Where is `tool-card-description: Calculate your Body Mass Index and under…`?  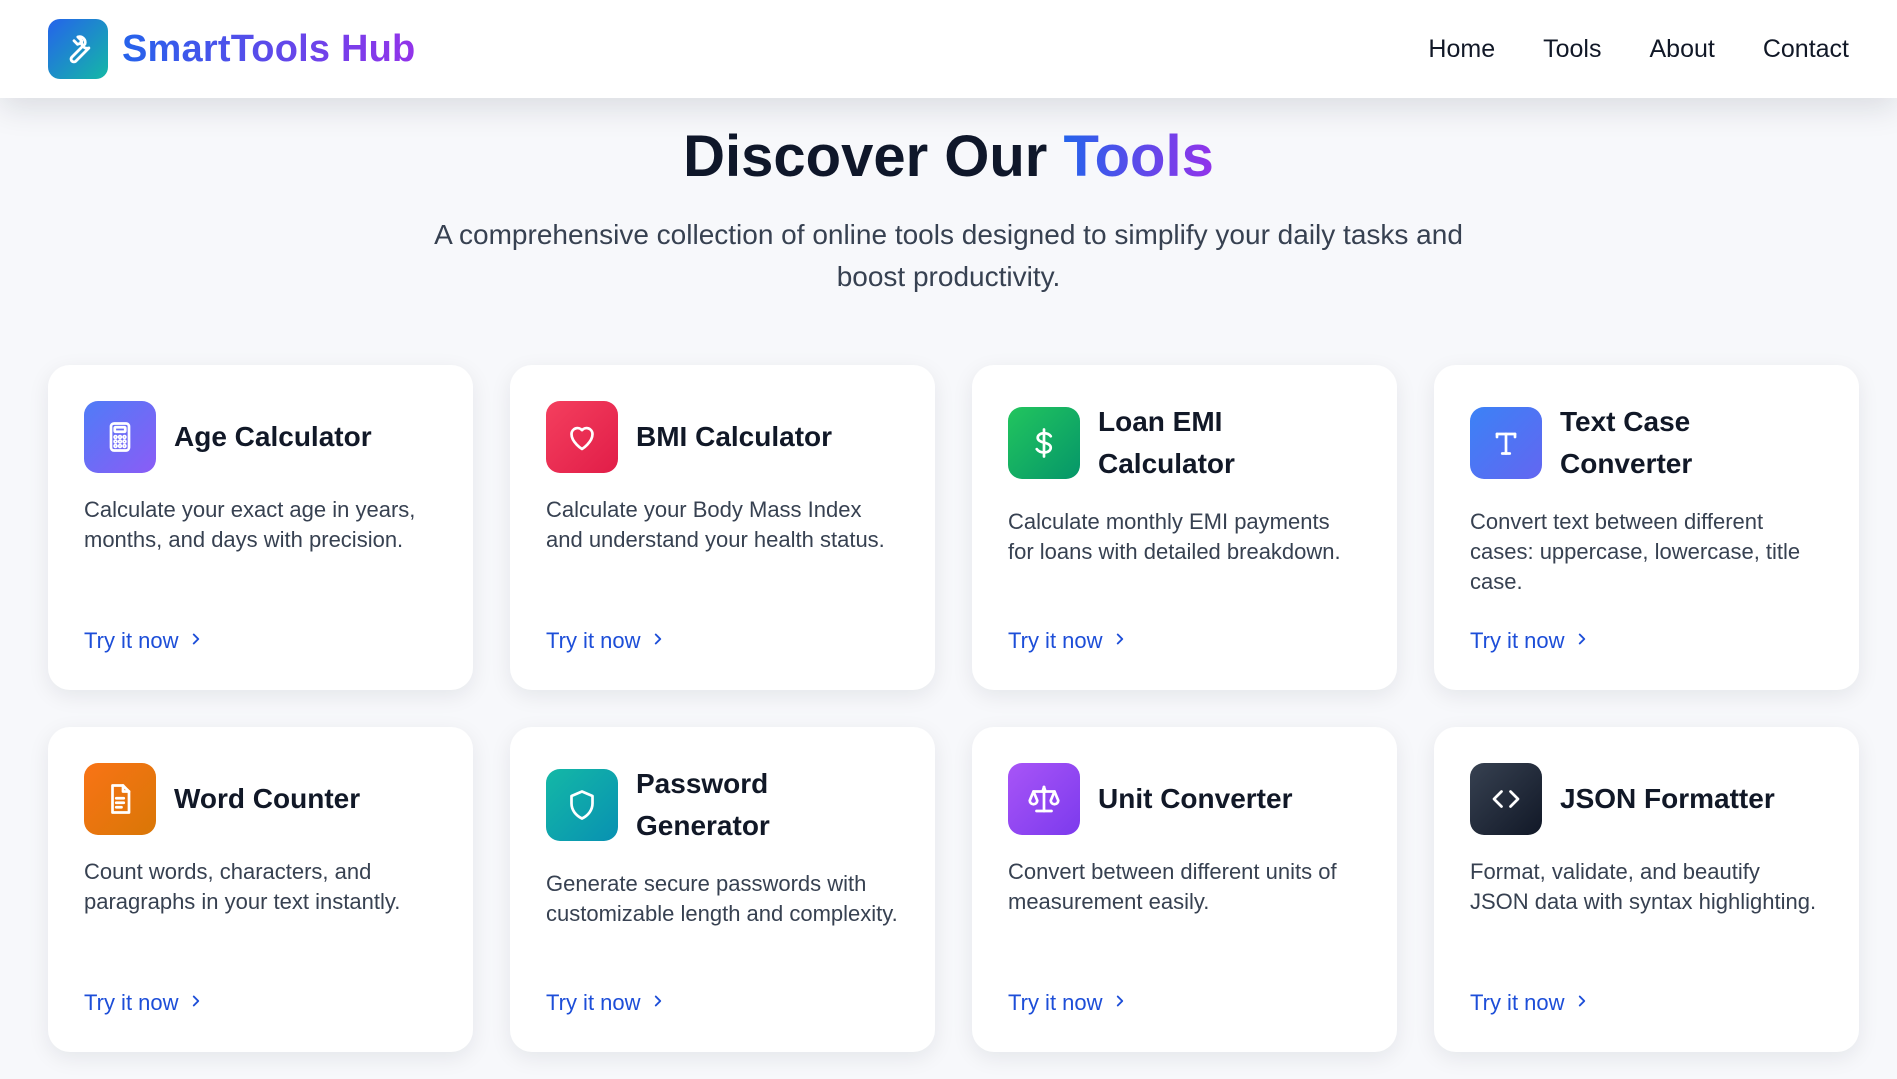
tool-card-description: Calculate your Body Mass Index and under… is located at coordinates (715, 524).